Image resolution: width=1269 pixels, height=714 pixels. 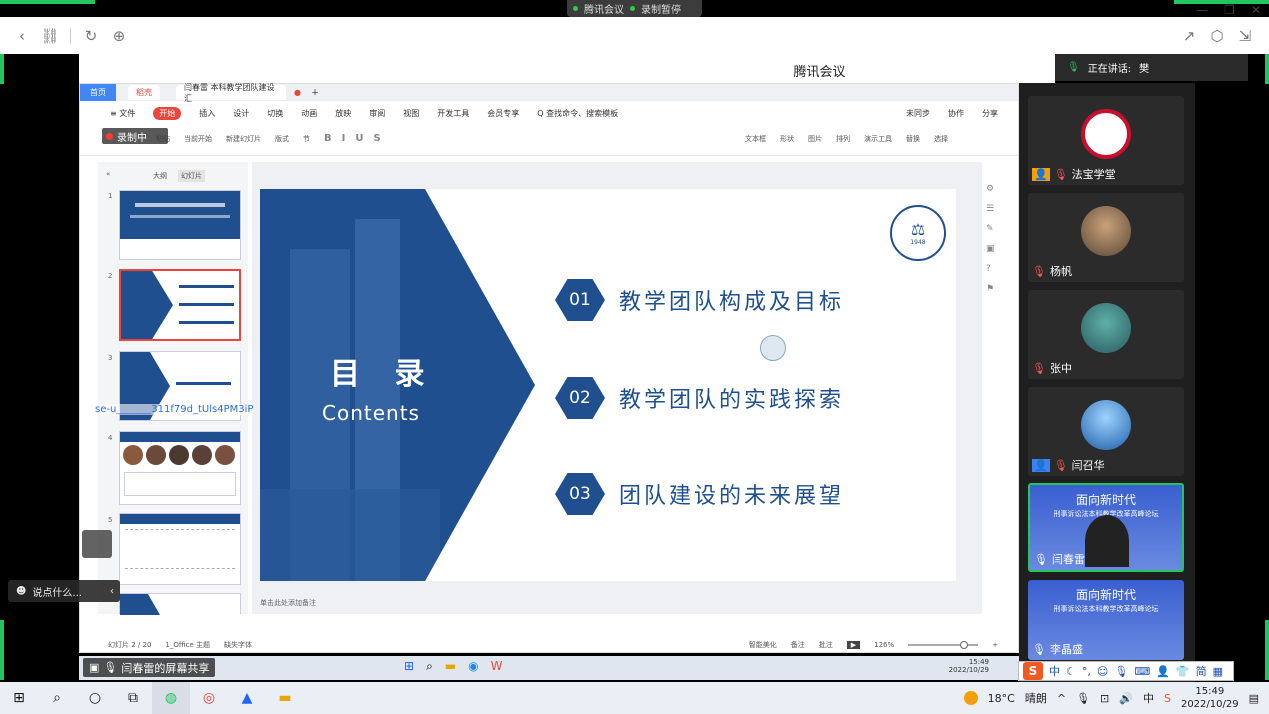 I want to click on tab-docer: 稻壳, so click(x=144, y=92).